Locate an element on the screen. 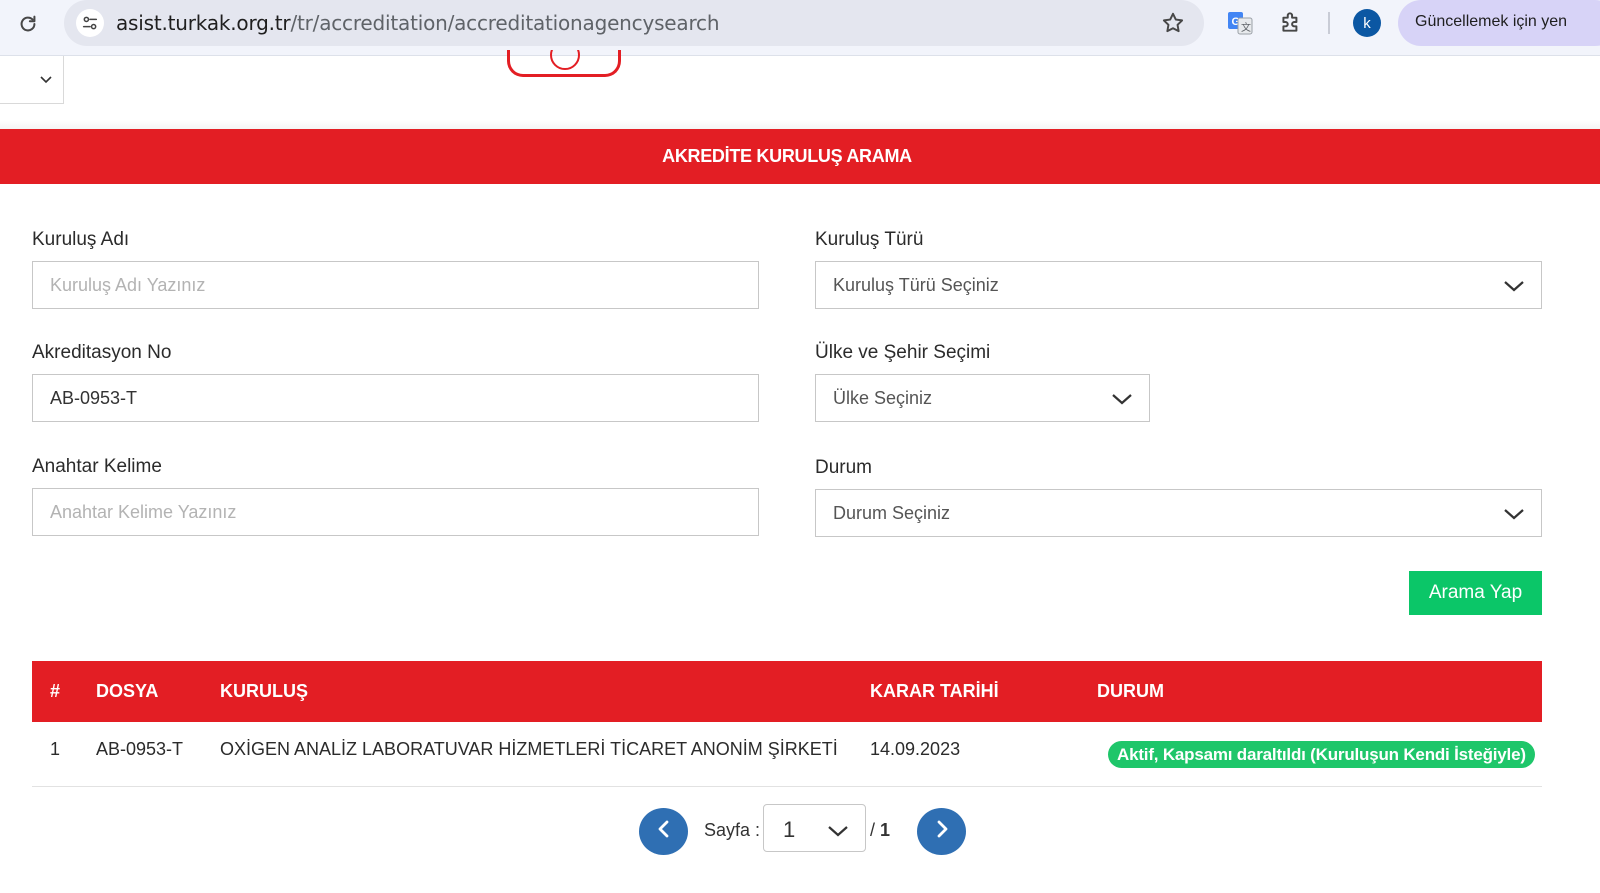 This screenshot has height=893, width=1600. page-select: 1 is located at coordinates (814, 828).